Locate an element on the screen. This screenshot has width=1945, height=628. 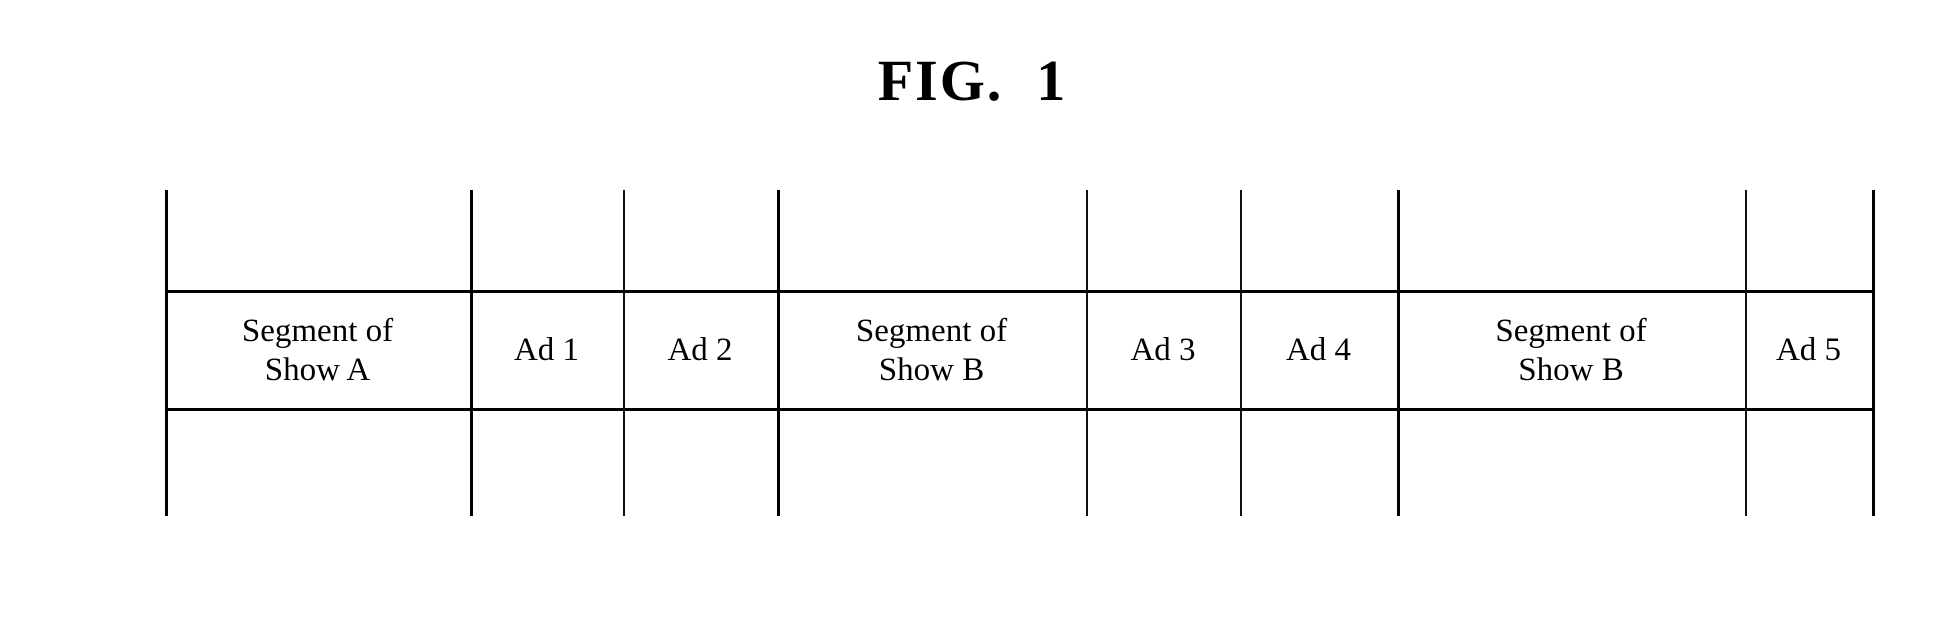
timeline-cell-label: Ad 5 is located at coordinates (1808, 350).